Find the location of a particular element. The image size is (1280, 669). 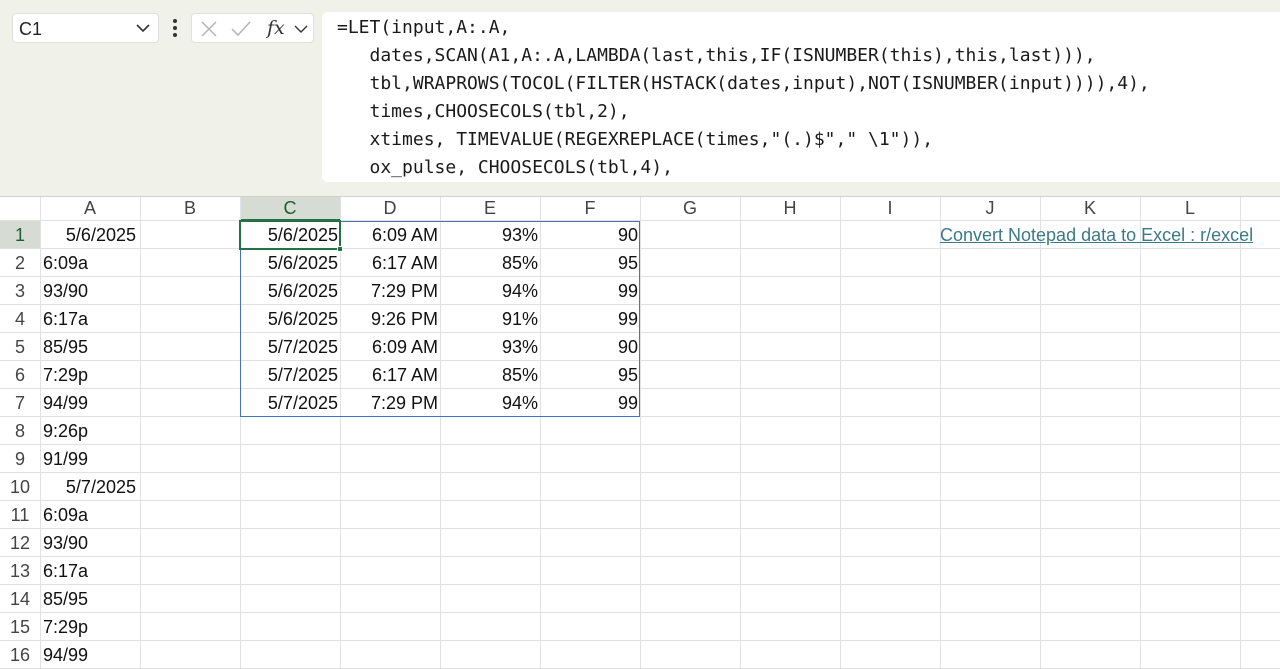

cell-a13: 6:17a is located at coordinates (90, 571).